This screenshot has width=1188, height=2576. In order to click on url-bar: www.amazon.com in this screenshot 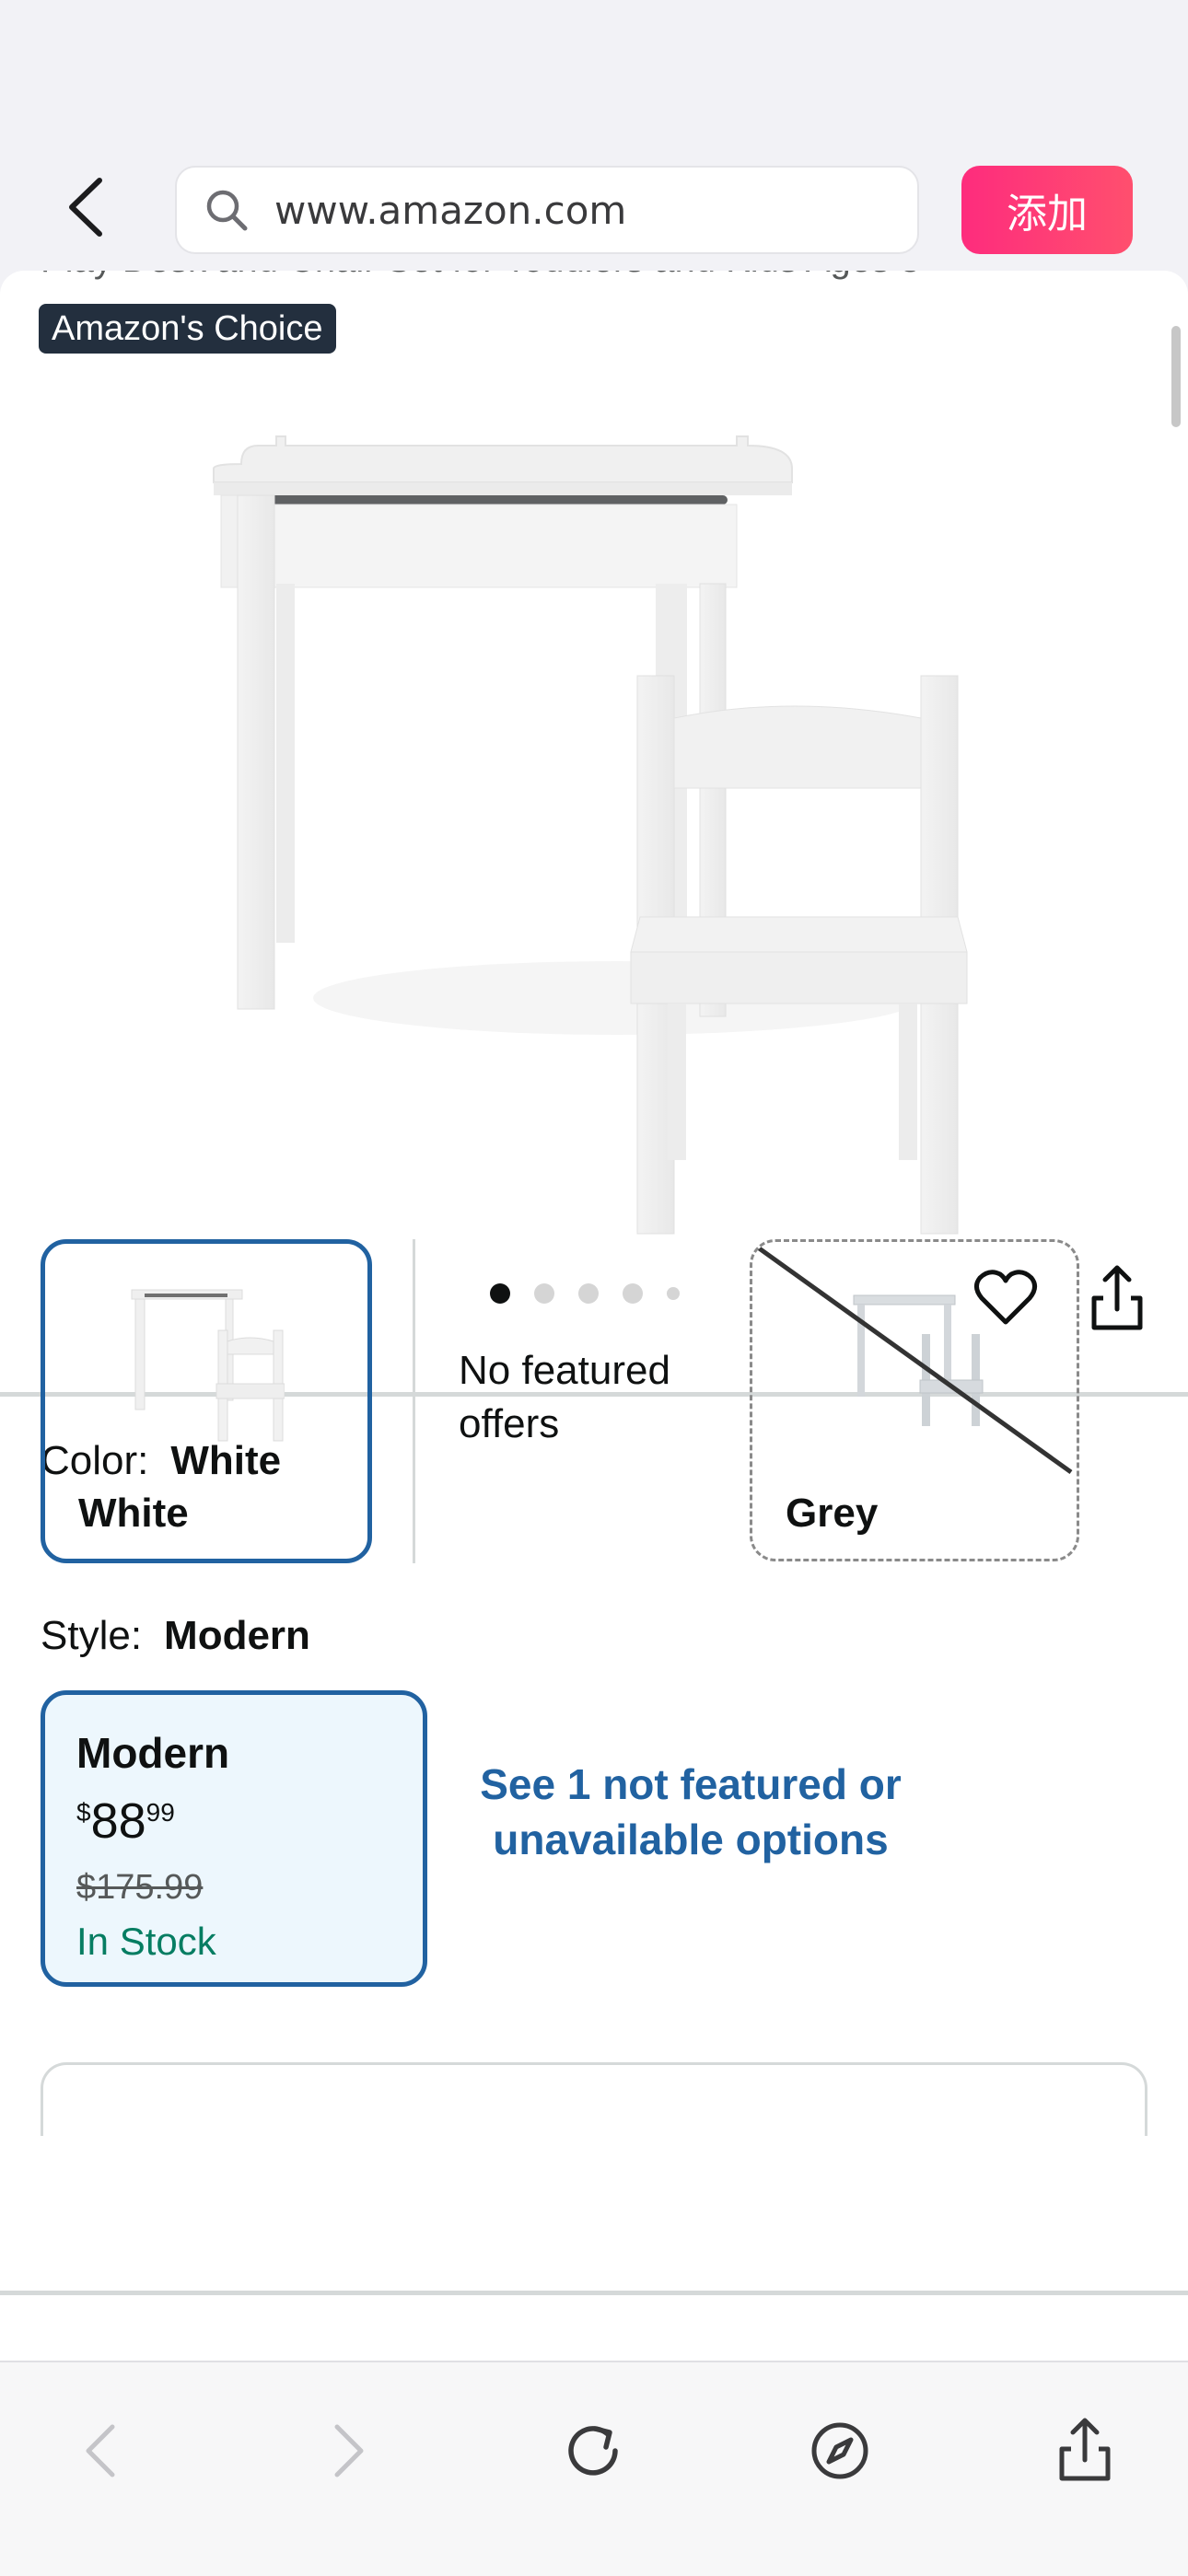, I will do `click(547, 210)`.